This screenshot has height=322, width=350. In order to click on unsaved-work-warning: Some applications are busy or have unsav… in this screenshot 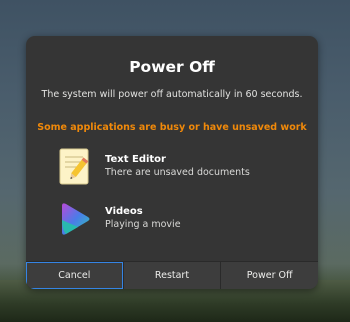, I will do `click(172, 127)`.